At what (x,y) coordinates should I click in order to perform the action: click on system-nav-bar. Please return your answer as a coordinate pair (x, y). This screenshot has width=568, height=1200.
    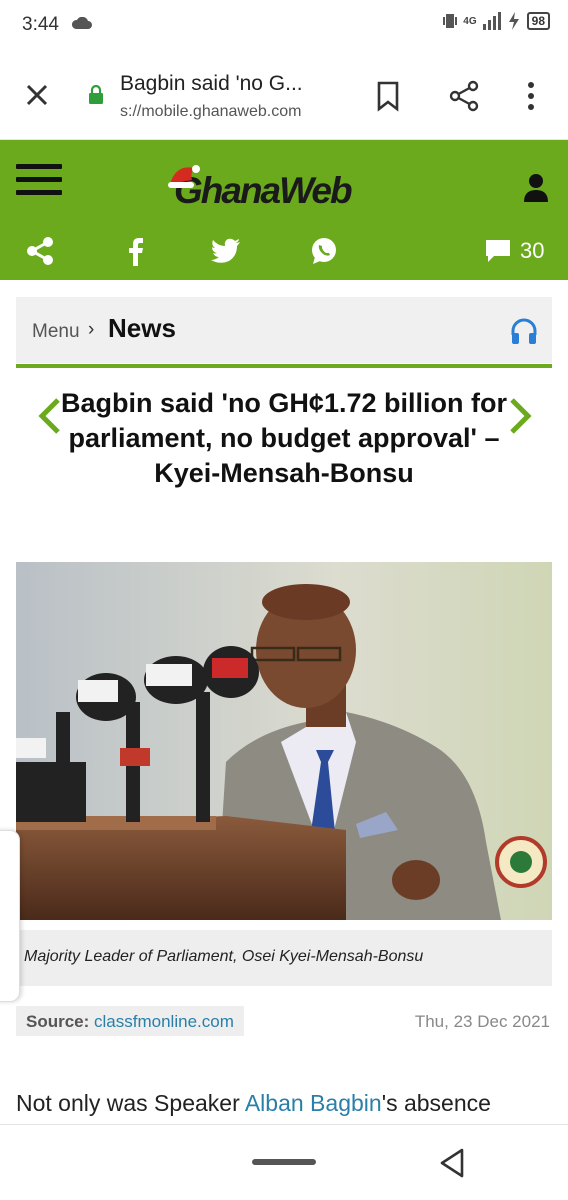
    Looking at the image, I should click on (284, 1162).